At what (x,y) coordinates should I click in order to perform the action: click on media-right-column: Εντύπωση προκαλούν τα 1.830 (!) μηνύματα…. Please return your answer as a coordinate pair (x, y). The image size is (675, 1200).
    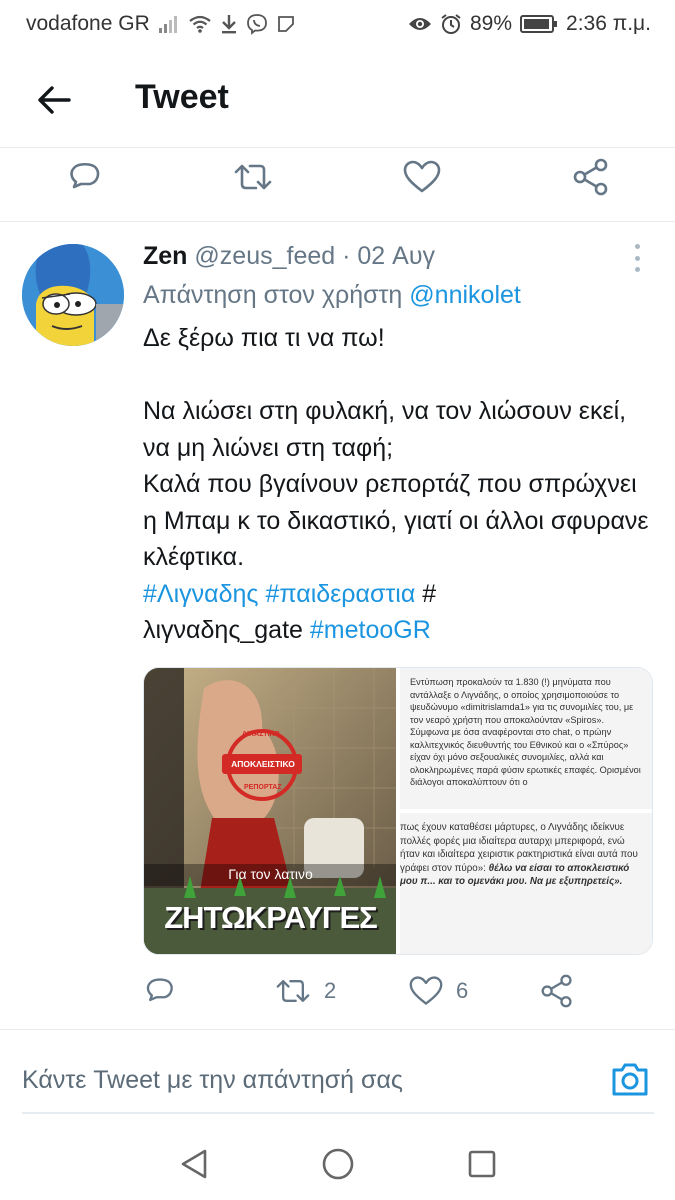
    Looking at the image, I should click on (526, 811).